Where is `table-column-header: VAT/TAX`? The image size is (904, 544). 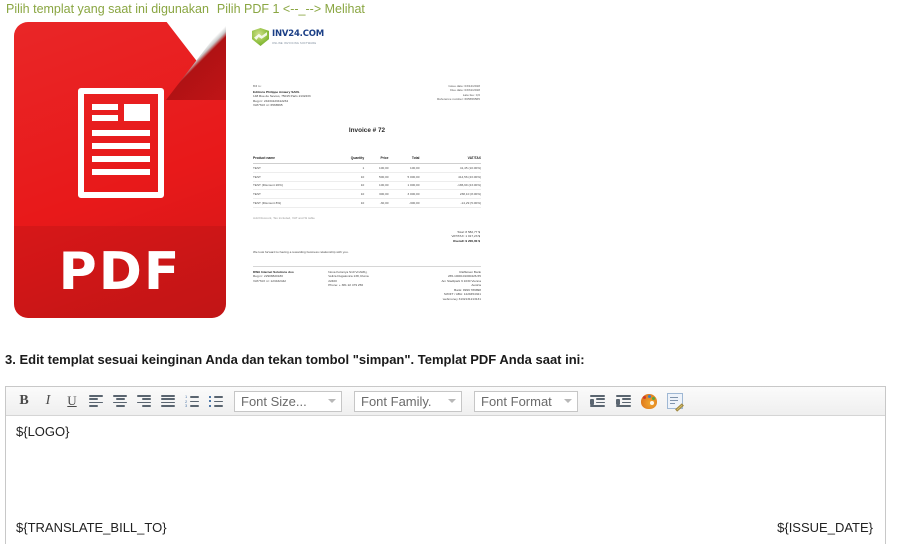 table-column-header: VAT/TAX is located at coordinates (450, 160).